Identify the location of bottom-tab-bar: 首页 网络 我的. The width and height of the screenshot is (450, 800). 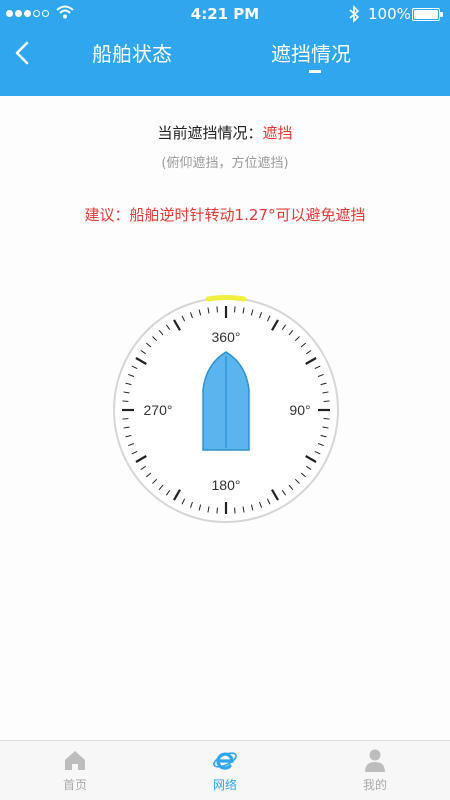
(225, 770).